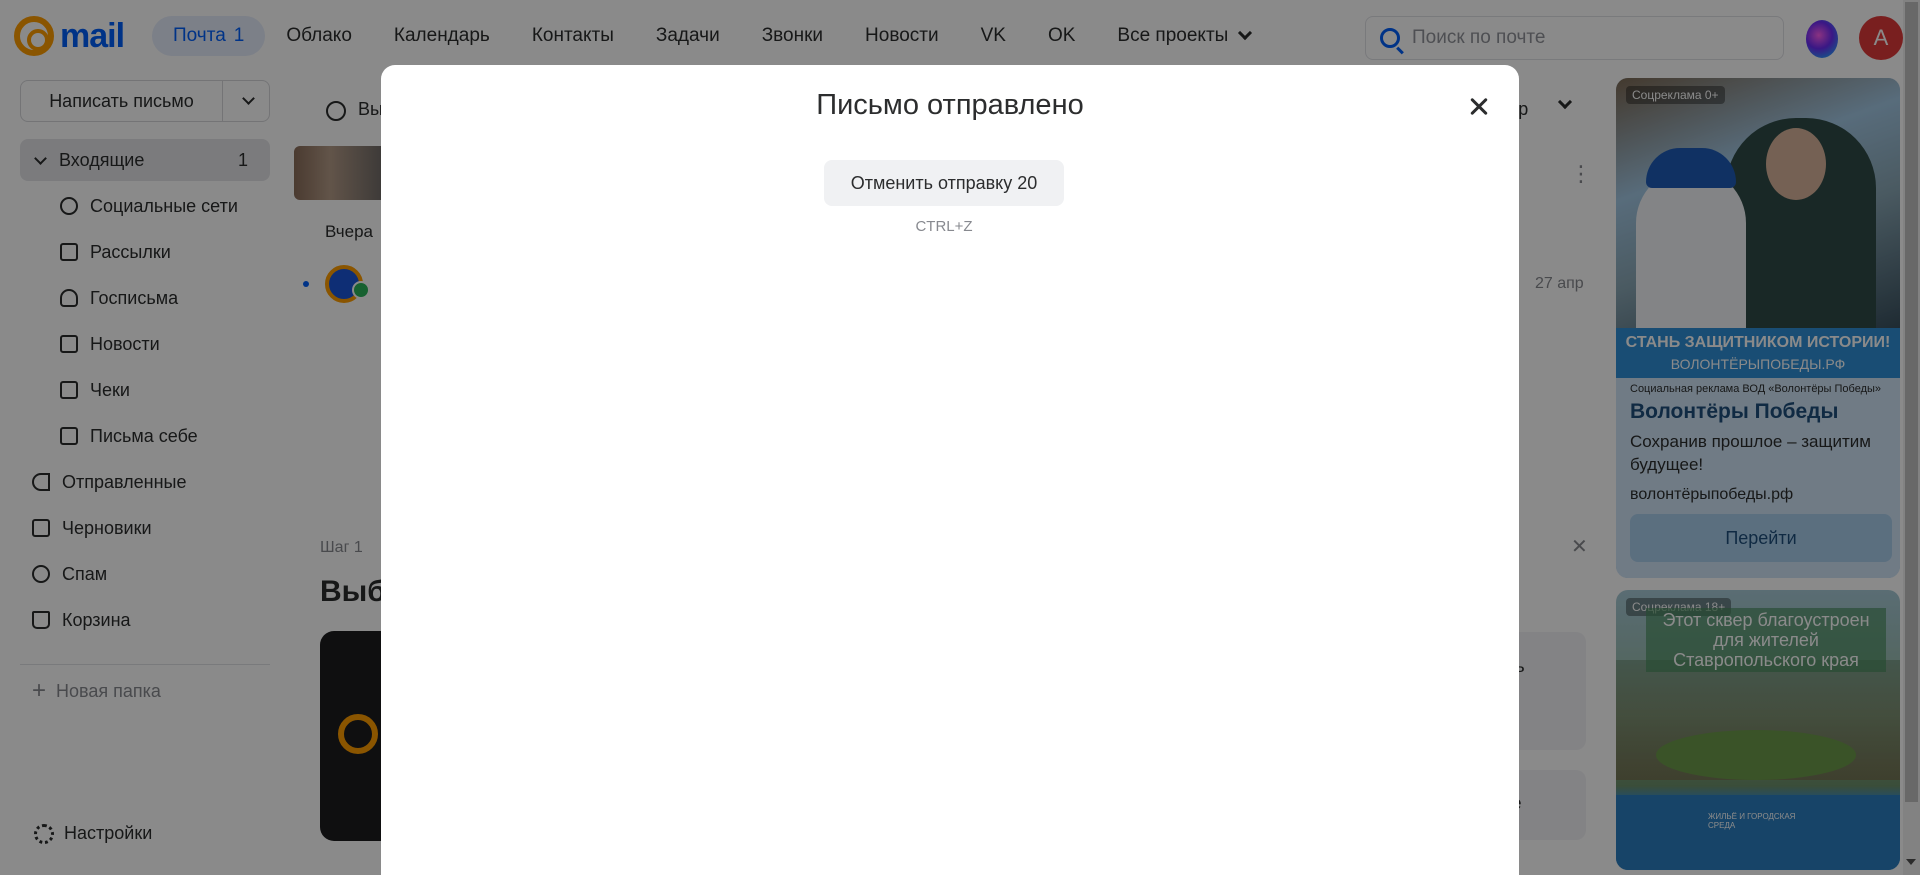  Describe the element at coordinates (944, 183) in the screenshot. I see `undo-send-button: Отменить отправку 20` at that location.